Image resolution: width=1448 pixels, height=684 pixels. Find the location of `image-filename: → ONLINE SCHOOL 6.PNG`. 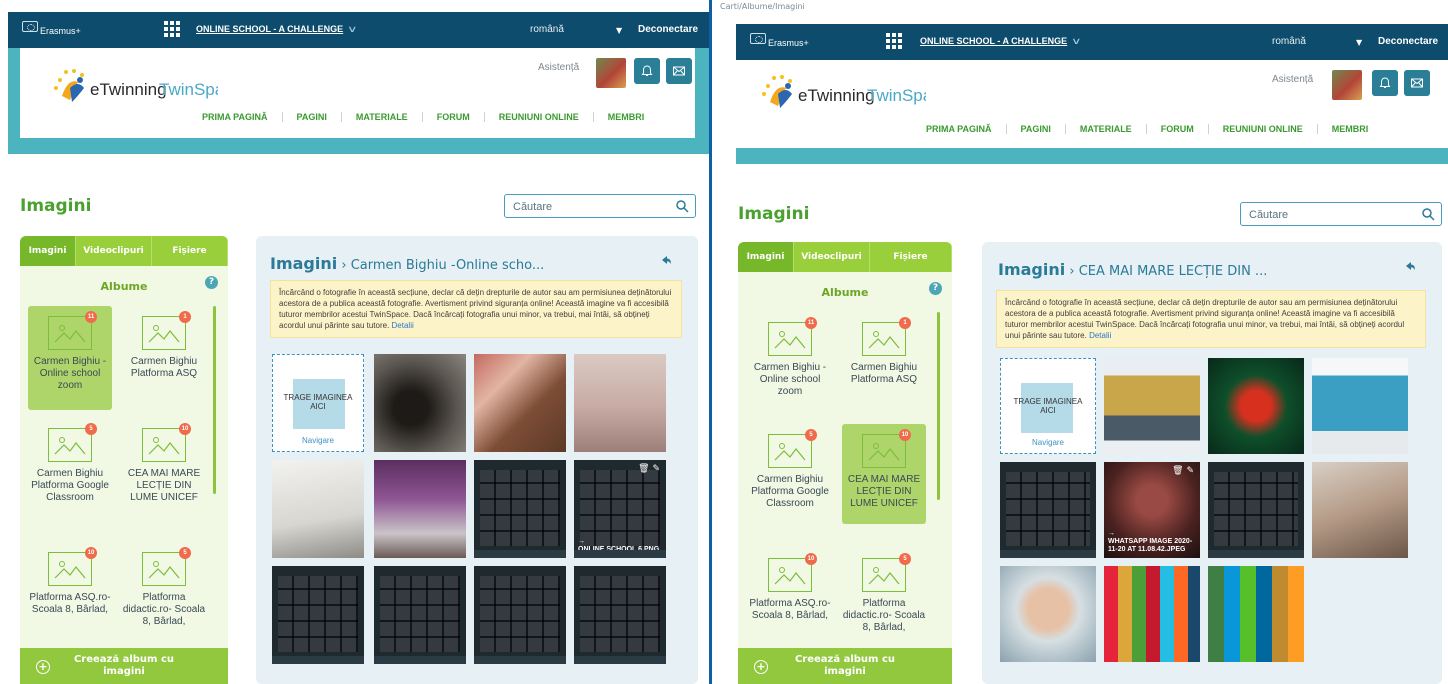

image-filename: → ONLINE SCHOOL 6.PNG is located at coordinates (618, 546).